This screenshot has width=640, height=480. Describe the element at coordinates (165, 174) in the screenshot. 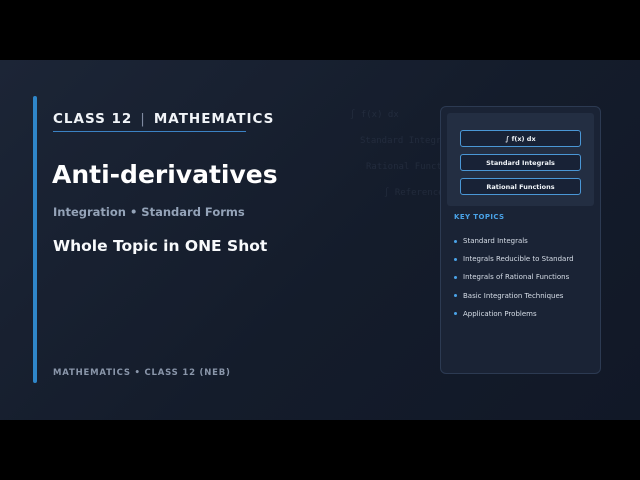

I see `page-title: Anti-derivatives` at that location.